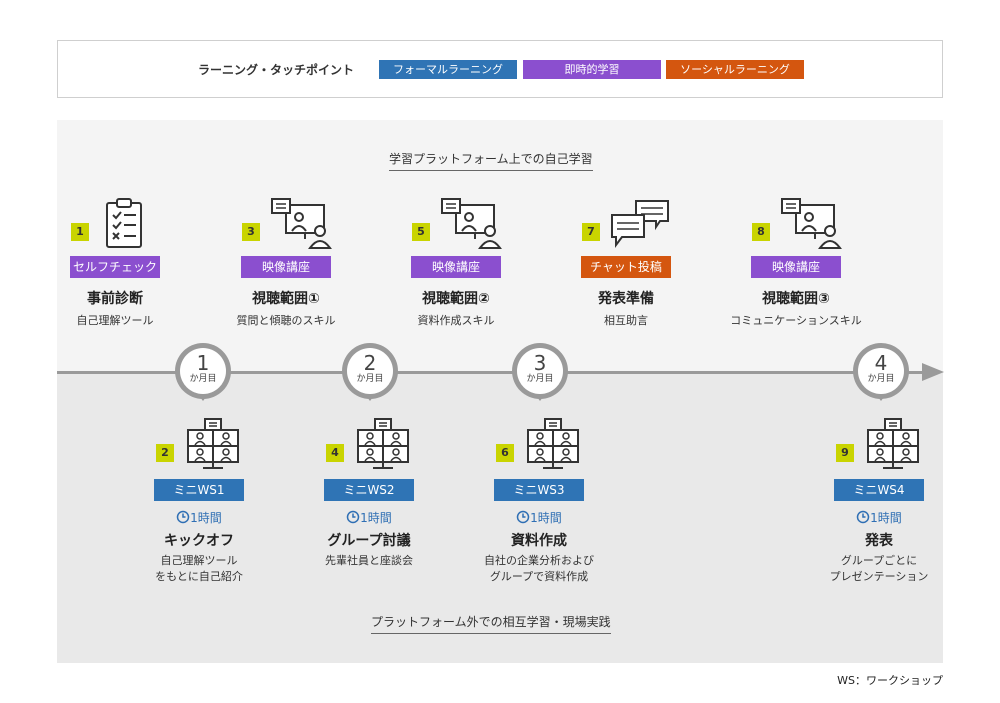 This screenshot has width=1000, height=703. I want to click on item-subtitle: コミュニケーションスキル, so click(796, 320).